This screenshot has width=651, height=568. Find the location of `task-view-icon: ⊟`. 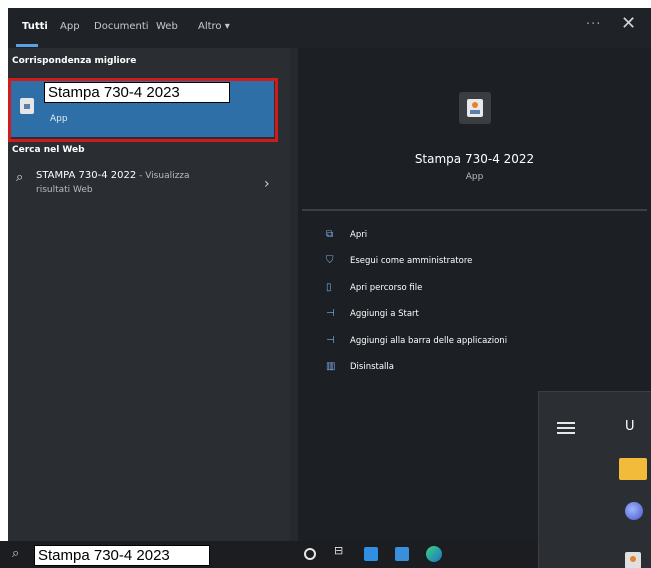

task-view-icon: ⊟ is located at coordinates (341, 551).